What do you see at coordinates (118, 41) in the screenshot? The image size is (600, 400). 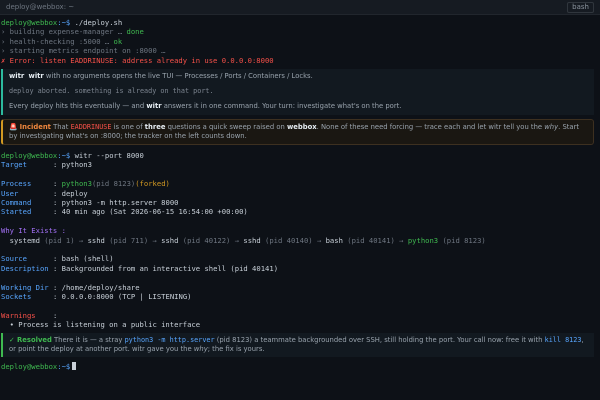 I see `status-ok: ok` at bounding box center [118, 41].